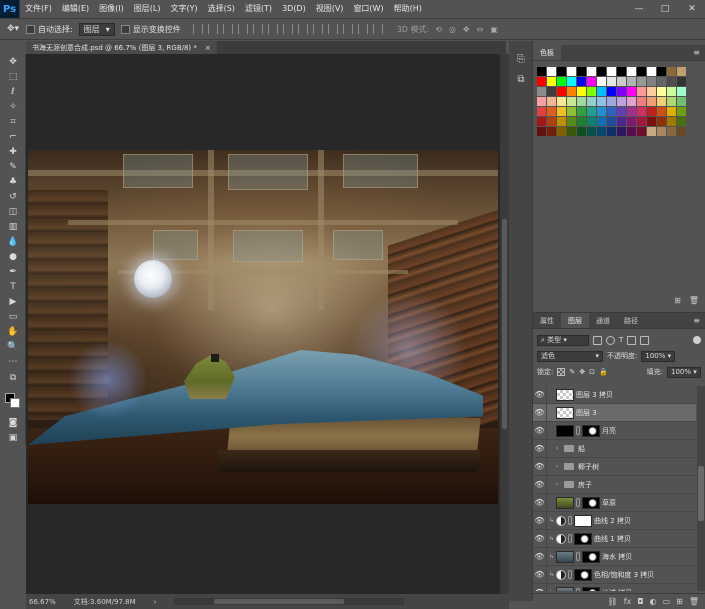 The width and height of the screenshot is (705, 609). I want to click on gradient-tool-icon: ▥, so click(13, 226).